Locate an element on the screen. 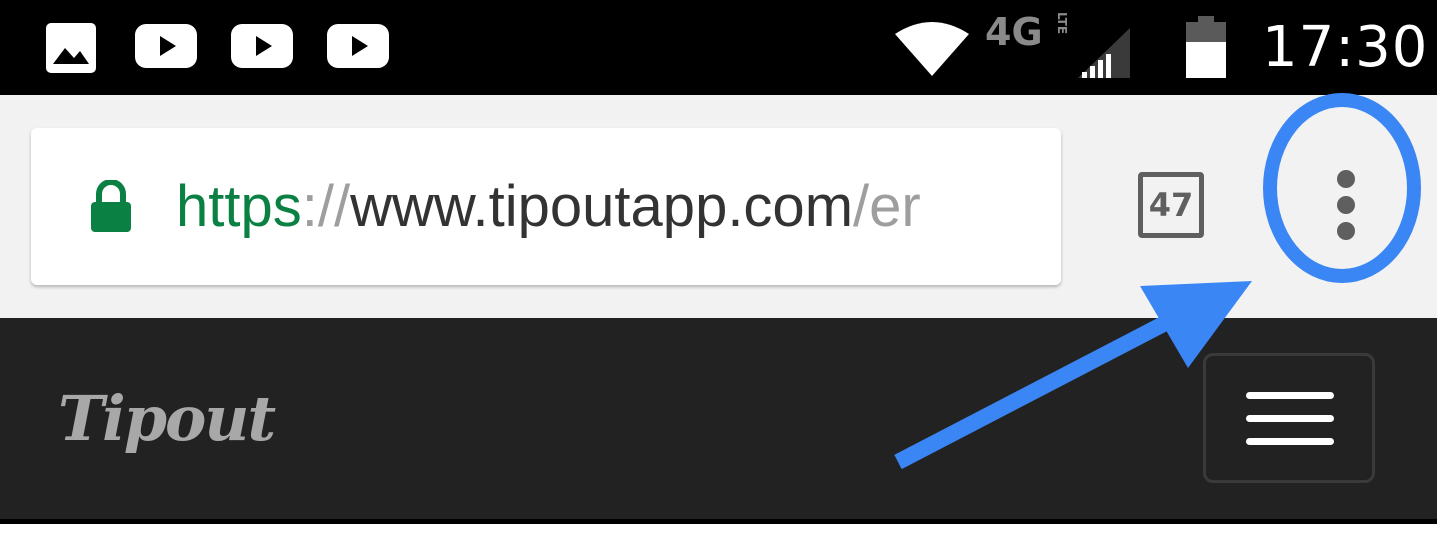 Image resolution: width=1437 pixels, height=542 pixels. url-text: https://www.tipoutapp.com/er is located at coordinates (548, 207).